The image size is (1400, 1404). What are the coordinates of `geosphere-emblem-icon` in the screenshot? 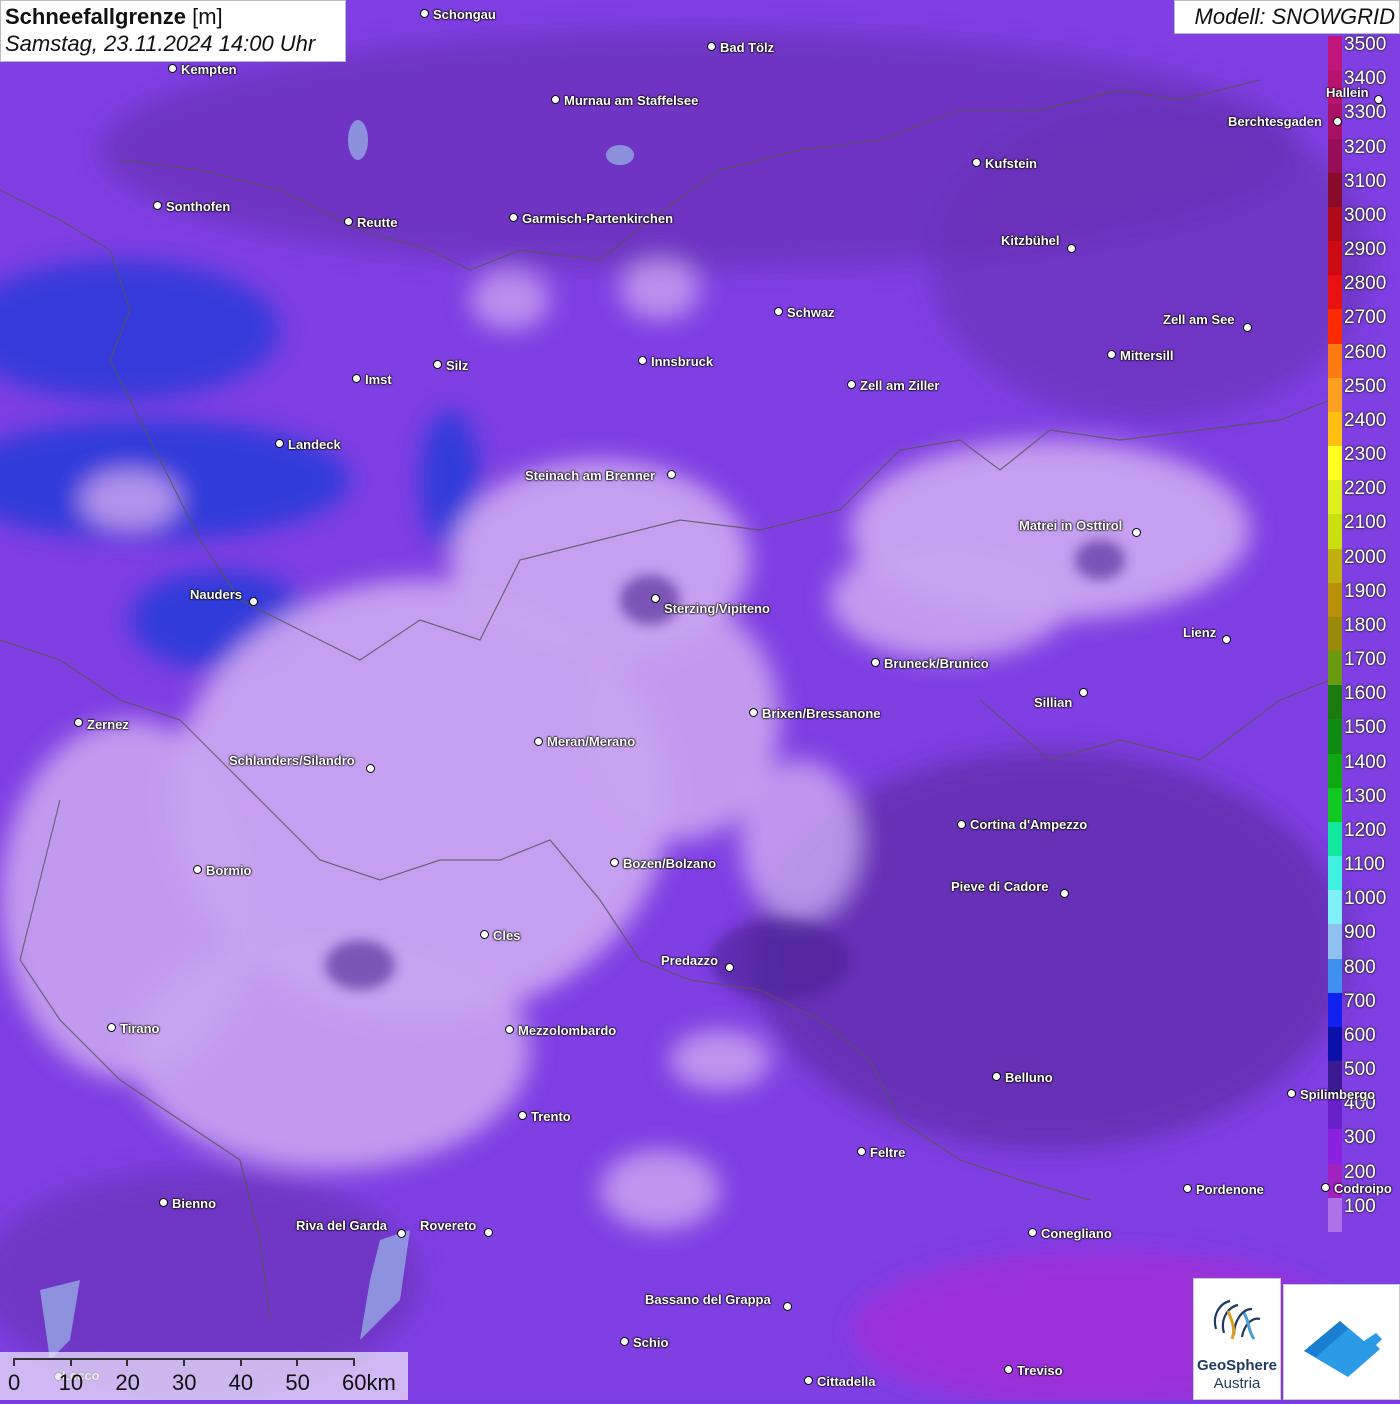 It's located at (1237, 1319).